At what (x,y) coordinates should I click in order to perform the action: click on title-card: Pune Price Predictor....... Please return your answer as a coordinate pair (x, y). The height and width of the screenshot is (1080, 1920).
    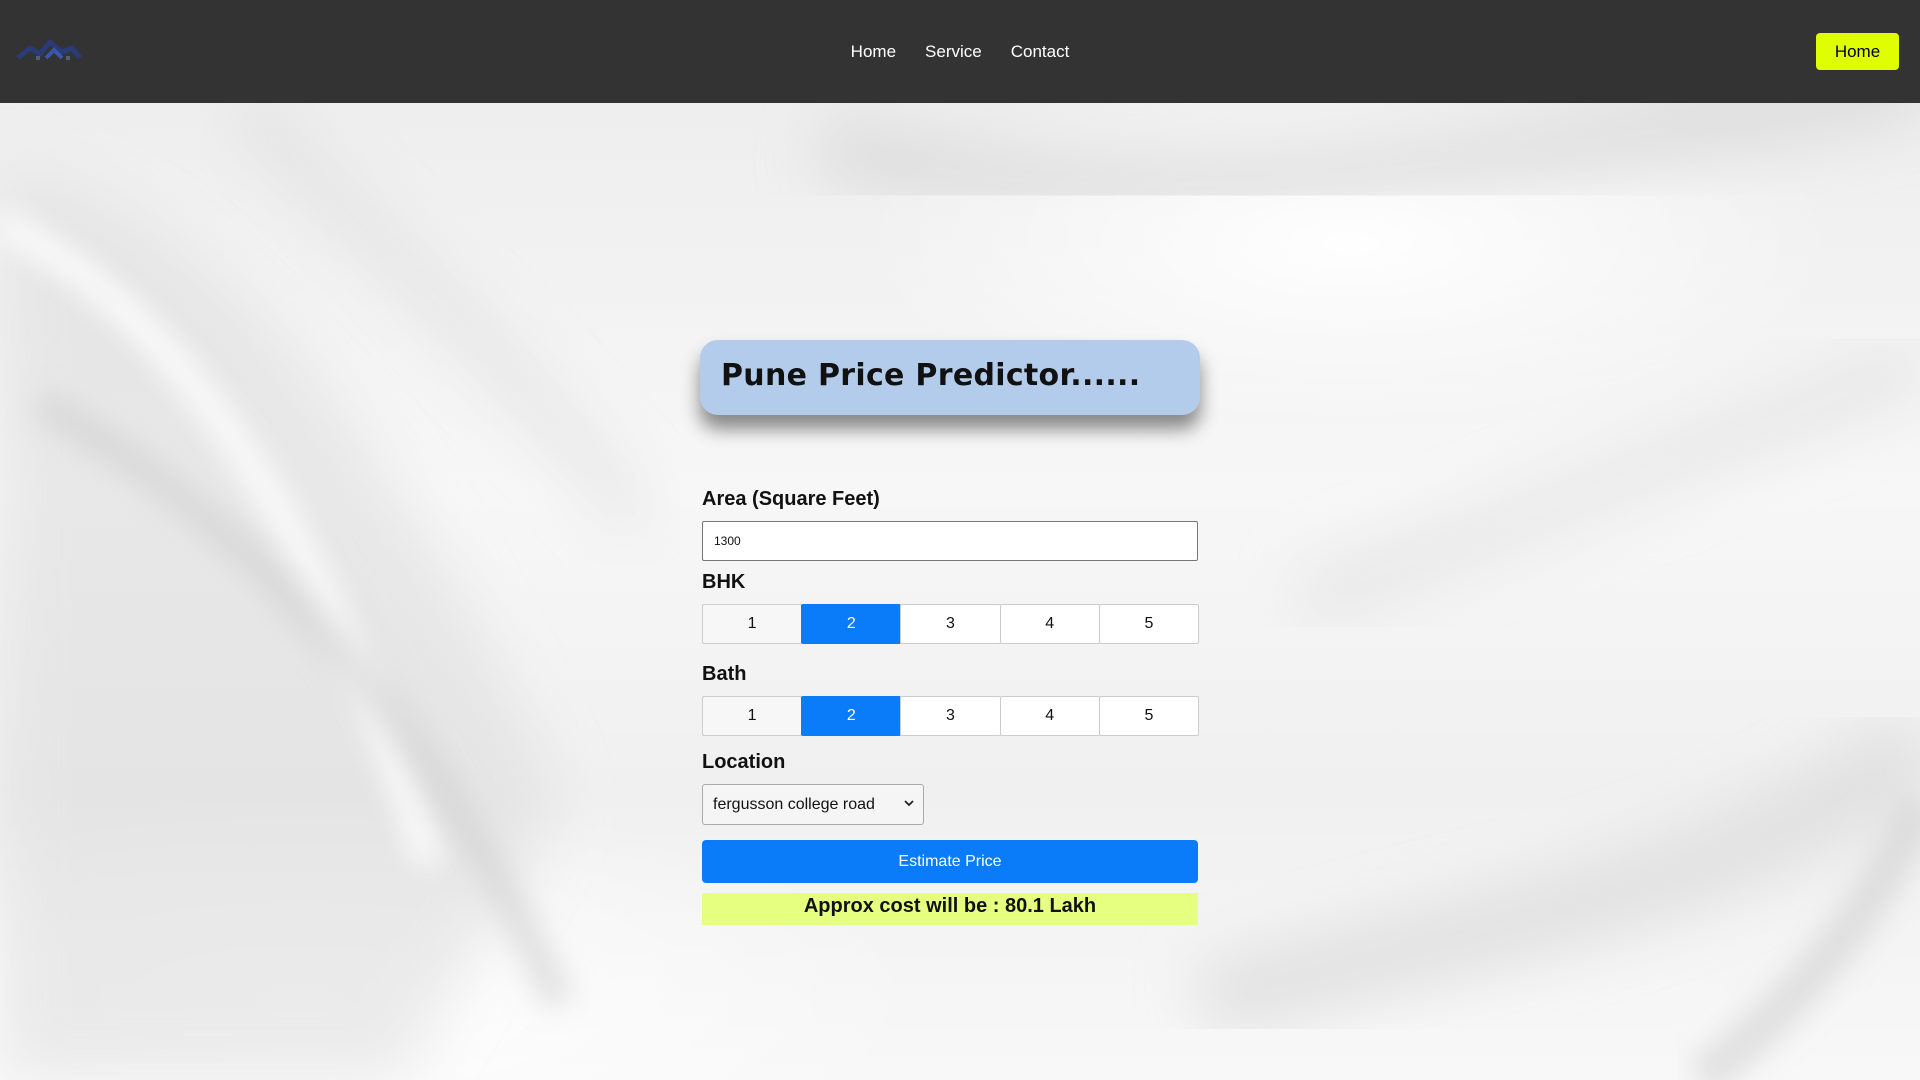
    Looking at the image, I should click on (950, 377).